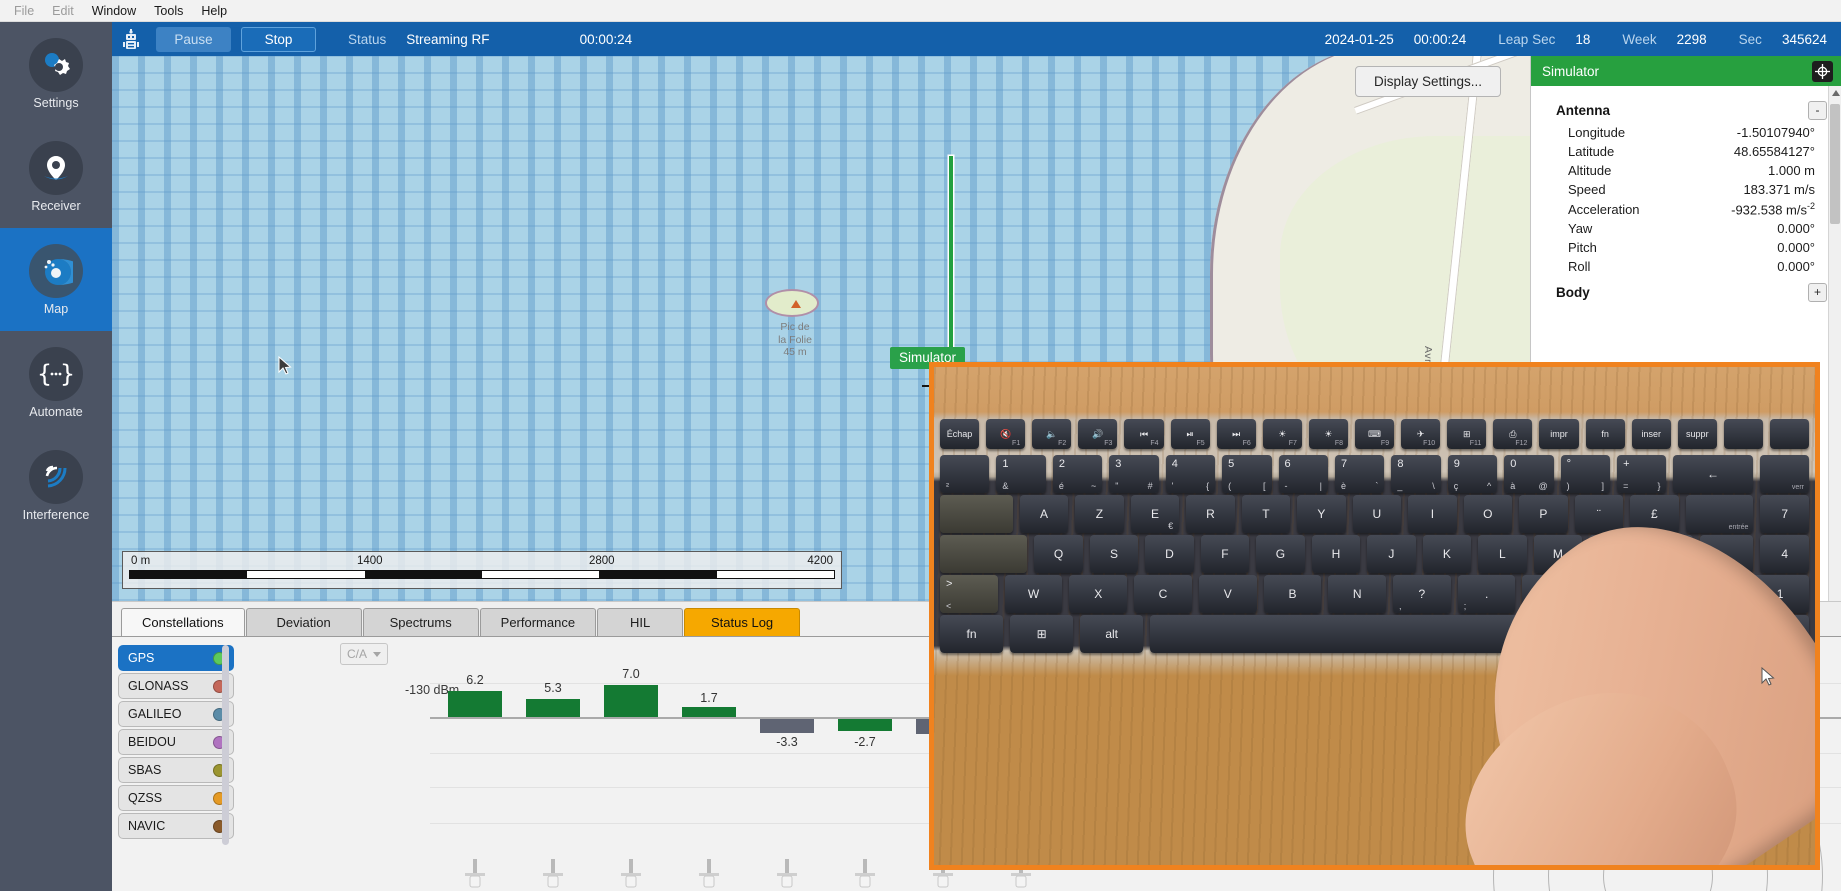 This screenshot has height=891, width=1841. Describe the element at coordinates (176, 798) in the screenshot. I see `constellation-item-qzss: QZSS` at that location.